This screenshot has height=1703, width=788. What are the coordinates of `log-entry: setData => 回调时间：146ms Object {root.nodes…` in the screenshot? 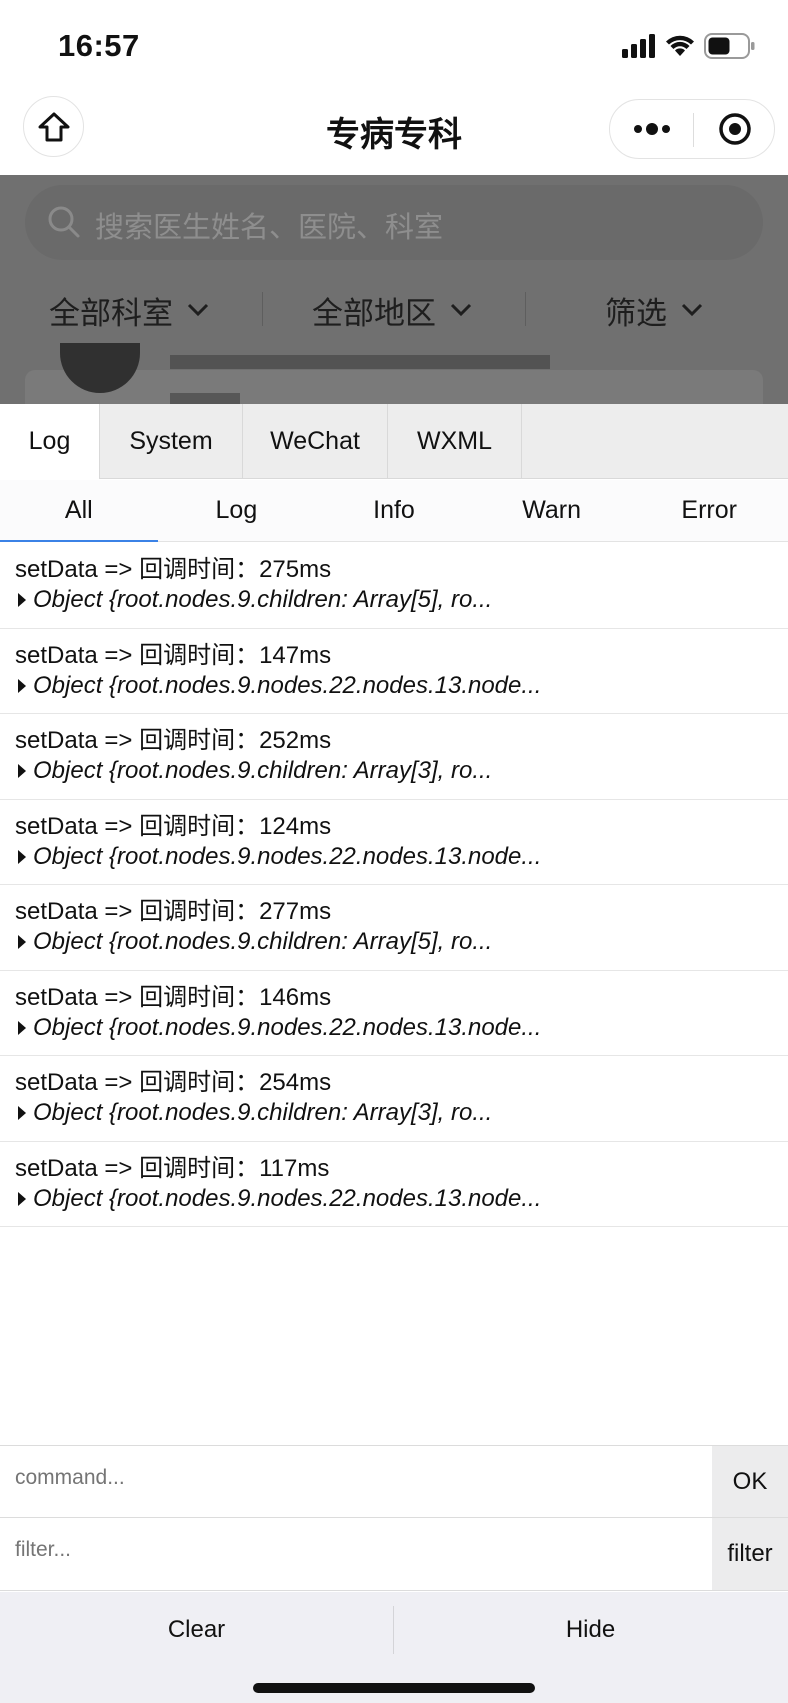 It's located at (394, 1013).